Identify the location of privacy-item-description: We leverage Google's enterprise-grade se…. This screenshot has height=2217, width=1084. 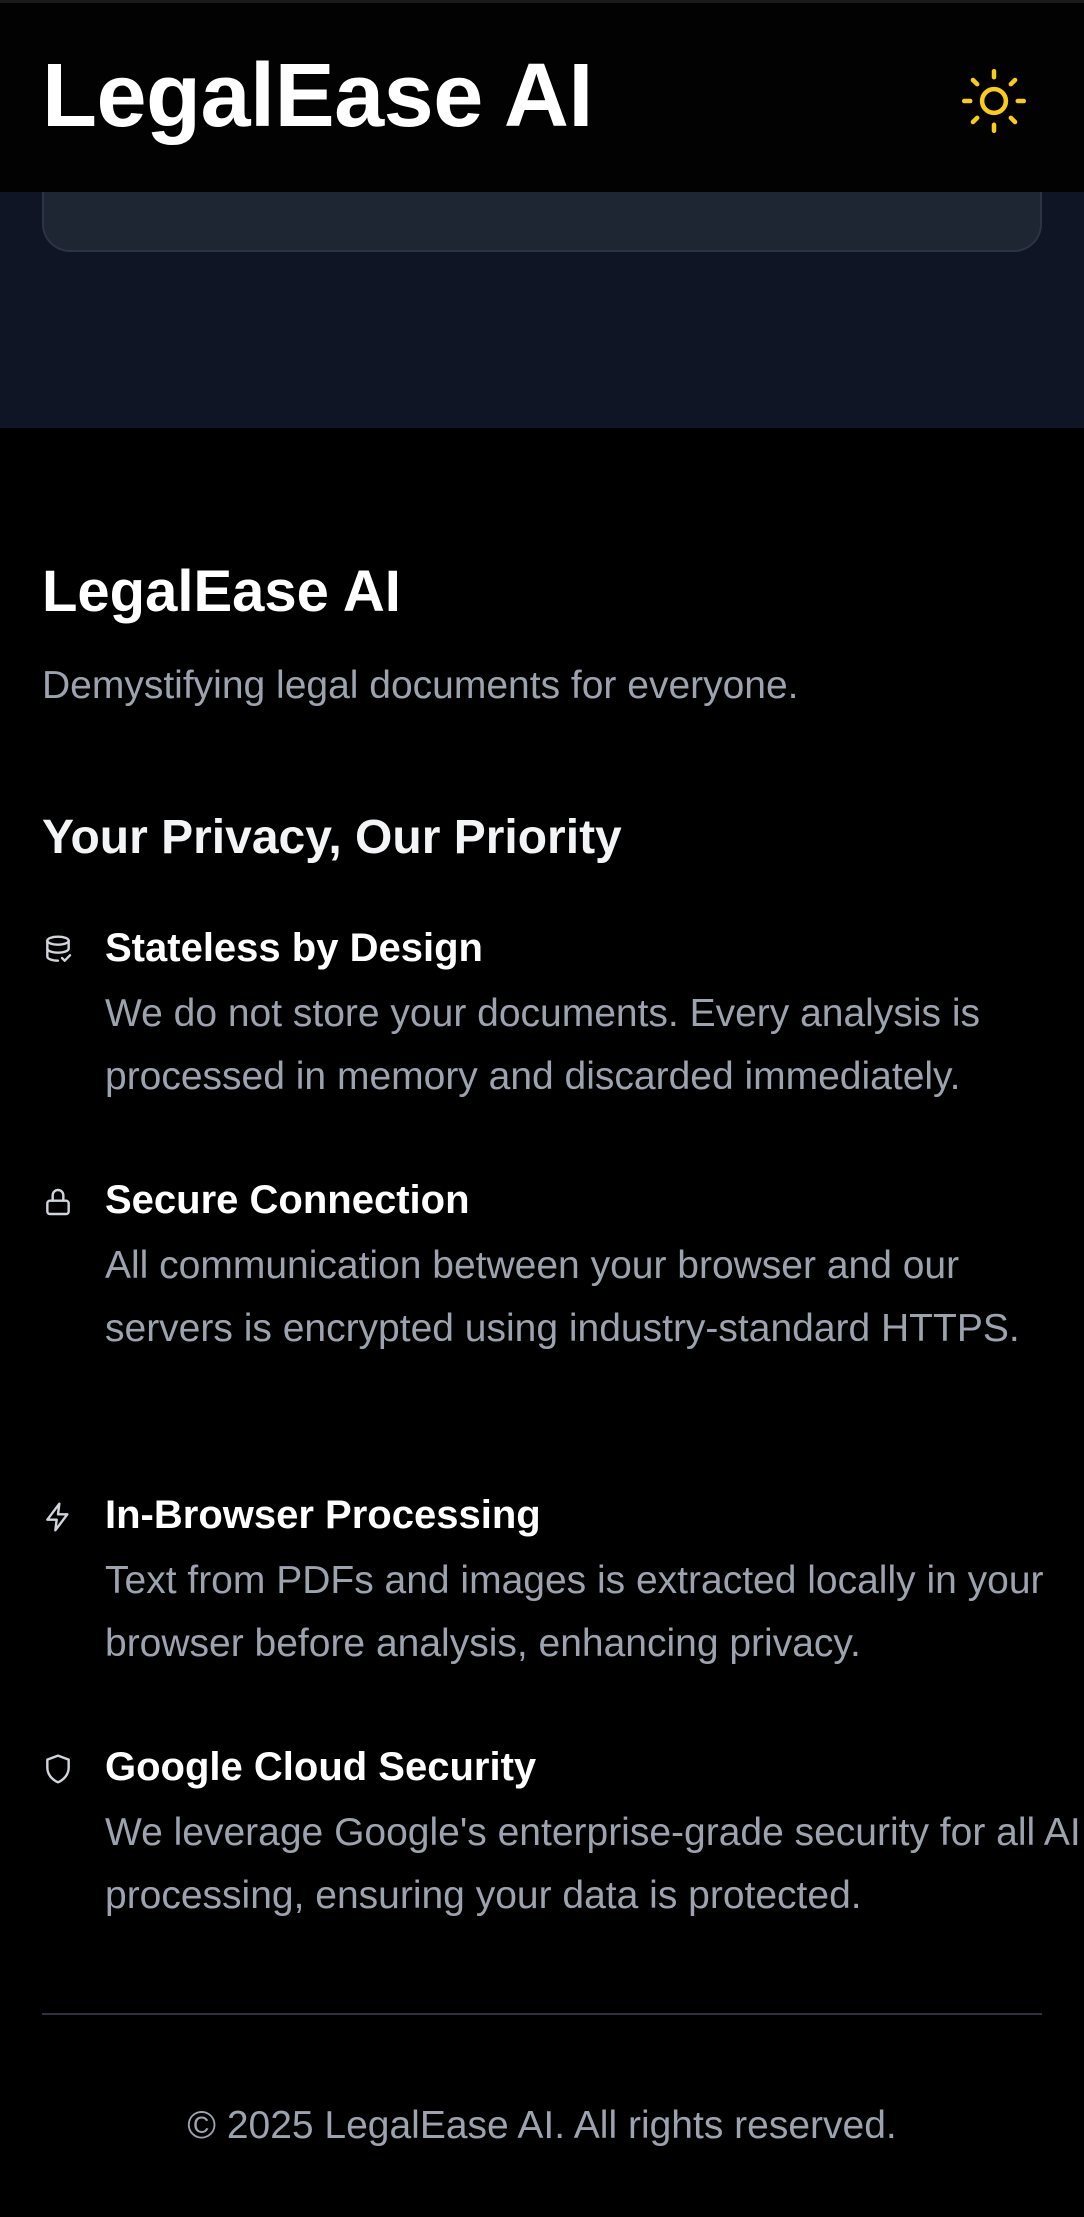
(593, 1864).